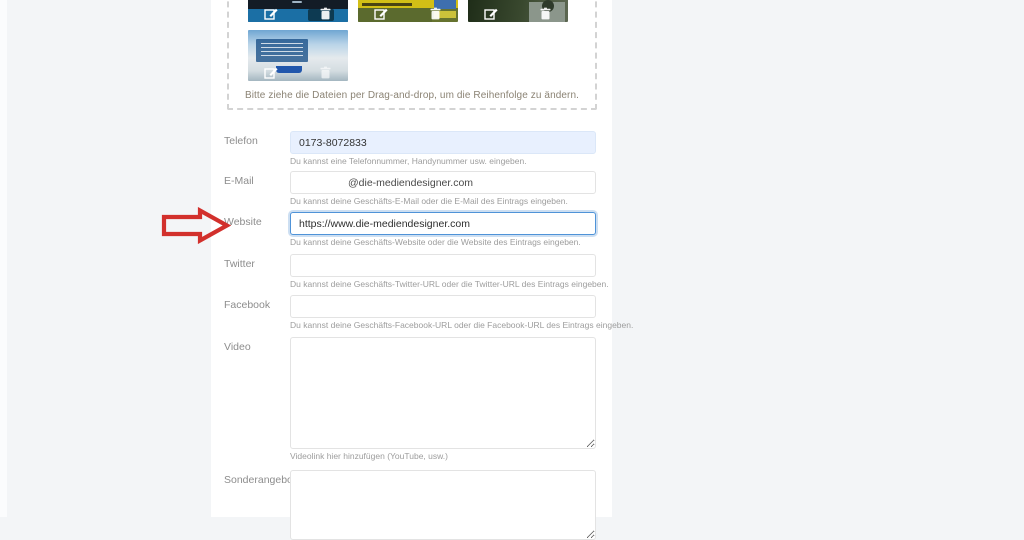 The width and height of the screenshot is (1024, 540). What do you see at coordinates (239, 264) in the screenshot?
I see `twitter-label: Twitter` at bounding box center [239, 264].